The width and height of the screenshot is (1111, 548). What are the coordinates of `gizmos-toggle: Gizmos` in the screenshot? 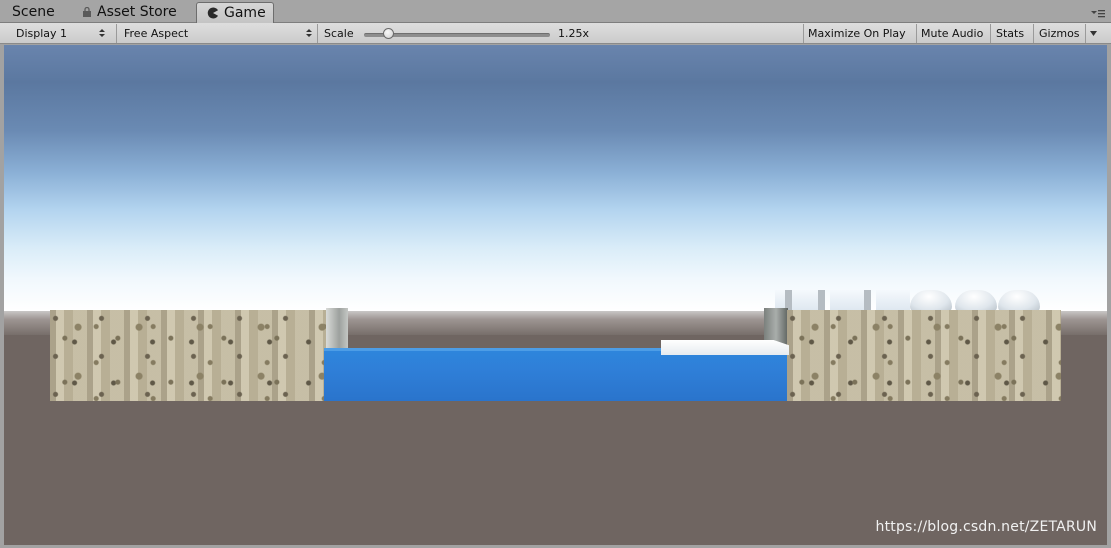 It's located at (1059, 33).